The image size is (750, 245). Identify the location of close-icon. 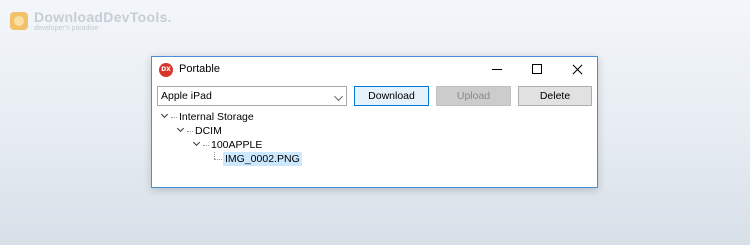
(577, 69).